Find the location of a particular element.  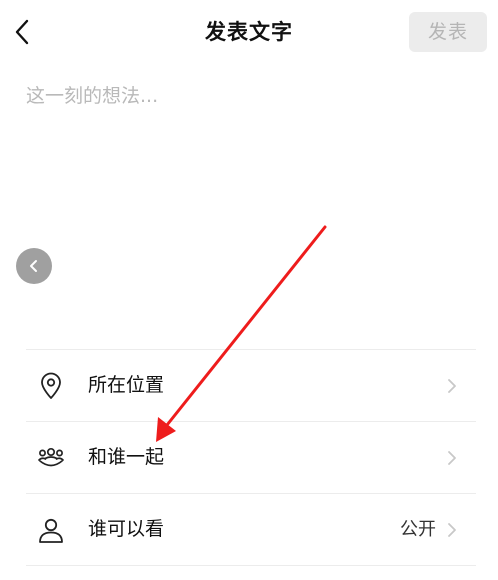

location-option: 所在位置 is located at coordinates (251, 386).